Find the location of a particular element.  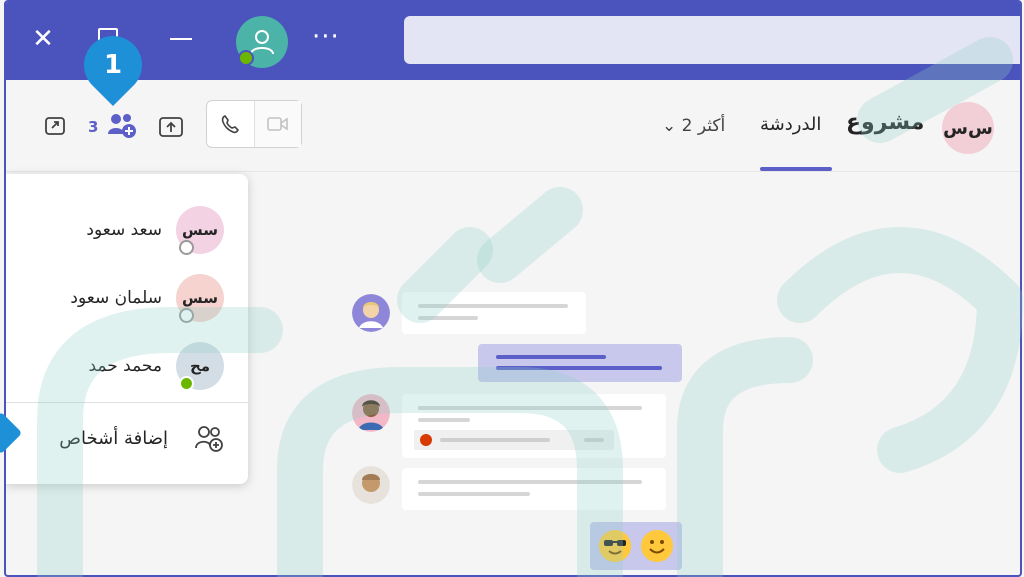

participant-item: سلمان سعود سس is located at coordinates (124, 298).